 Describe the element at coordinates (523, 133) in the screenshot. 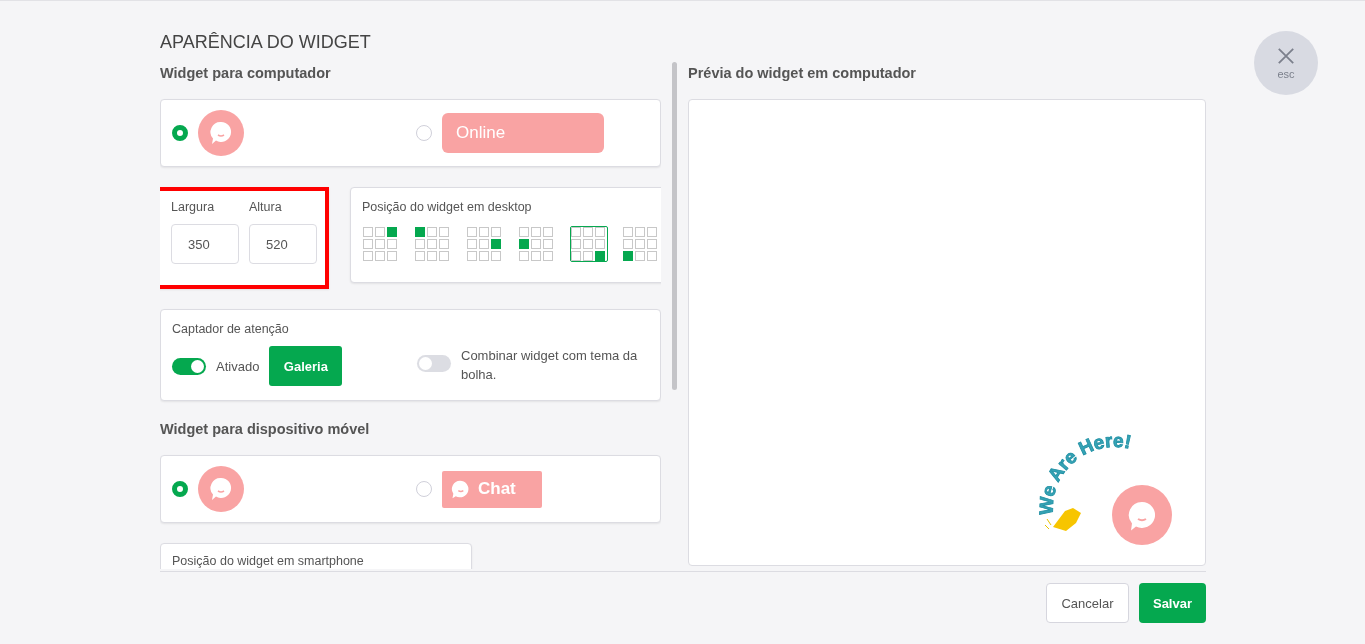

I see `online-tab-preview: Online` at that location.